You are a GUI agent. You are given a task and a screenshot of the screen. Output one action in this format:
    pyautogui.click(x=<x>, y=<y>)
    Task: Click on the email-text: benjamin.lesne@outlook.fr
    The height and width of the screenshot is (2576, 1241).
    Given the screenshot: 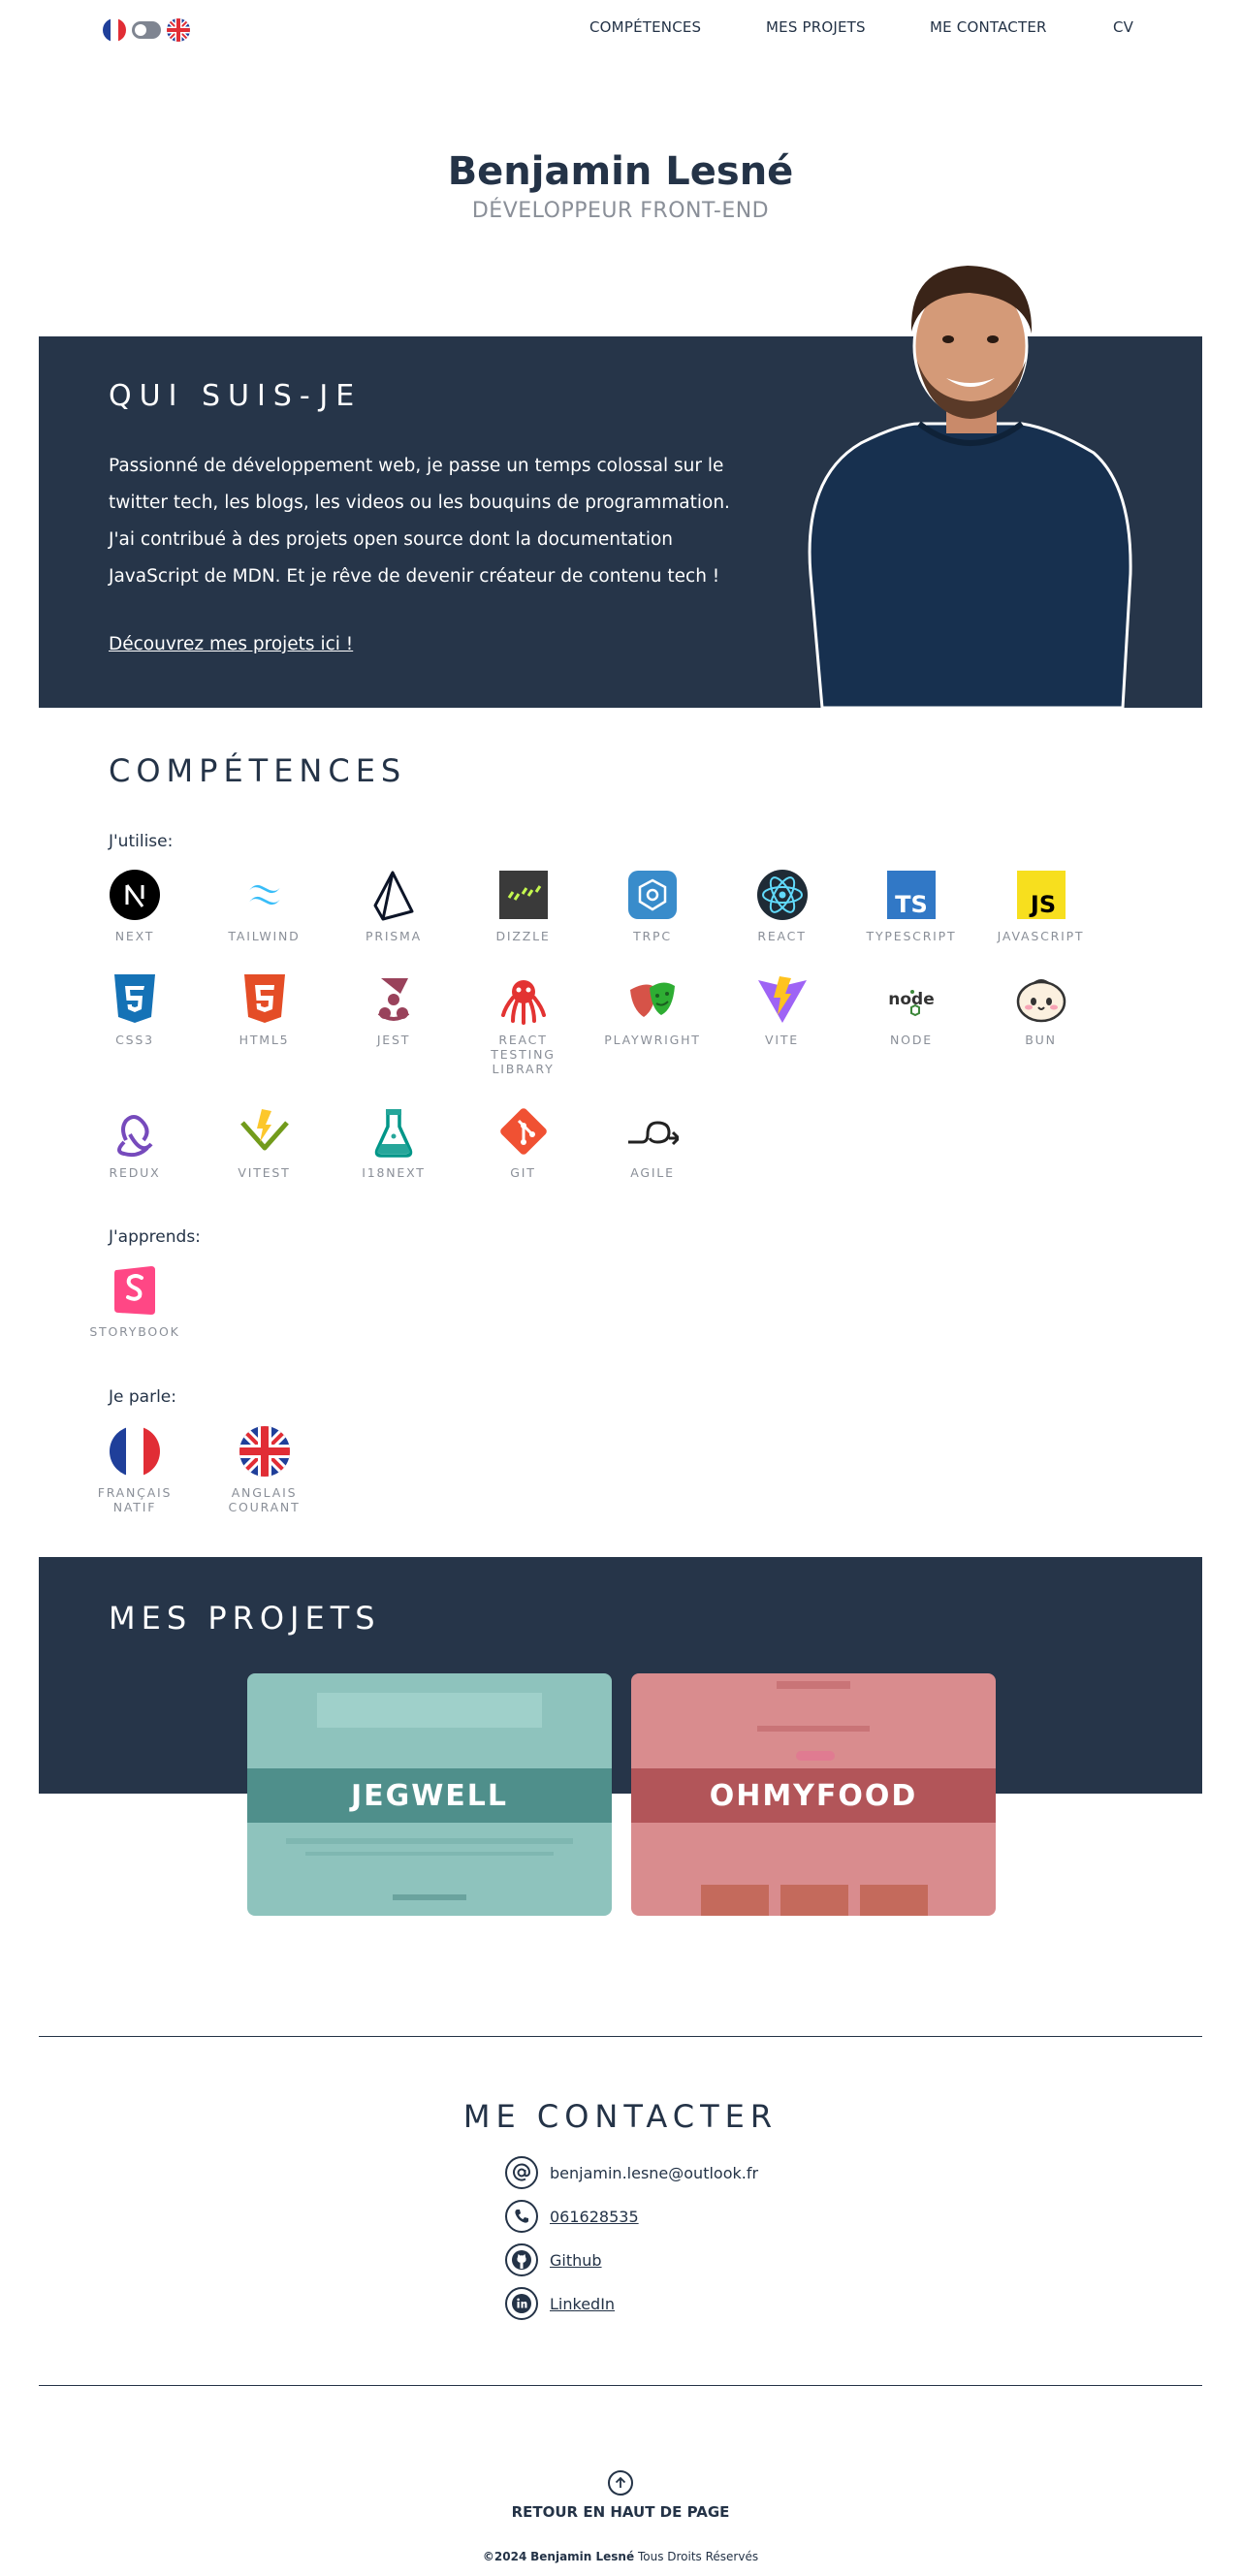 What is the action you would take?
    pyautogui.click(x=654, y=2173)
    